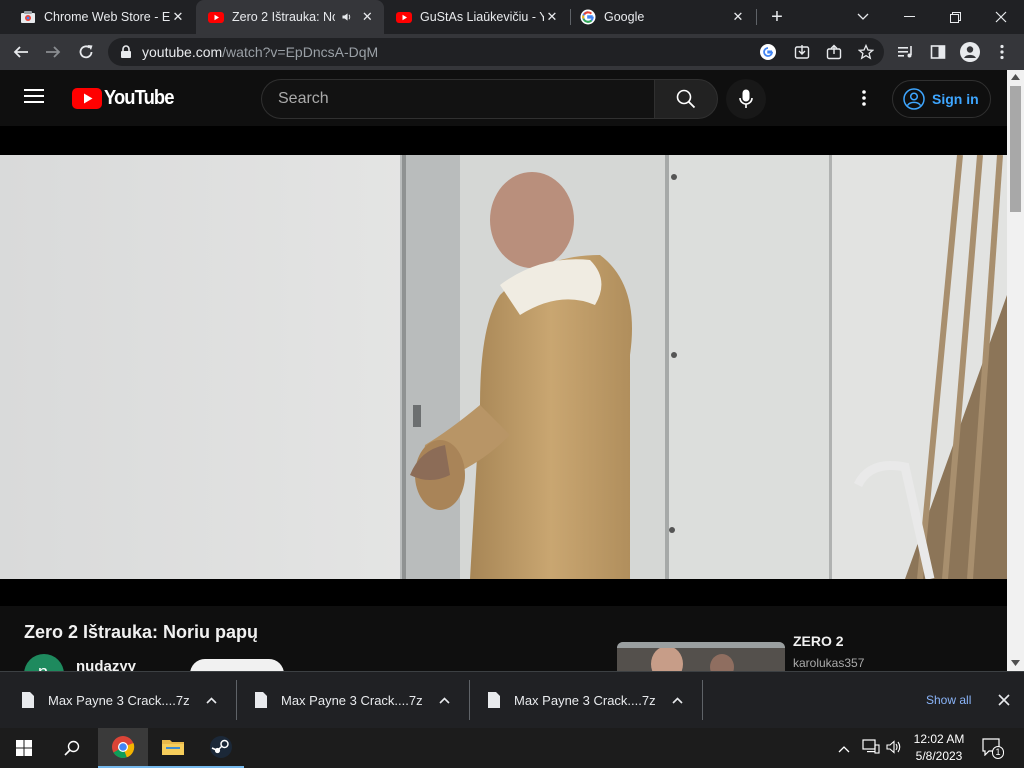 This screenshot has height=768, width=1024. I want to click on close-icon, so click(1004, 700).